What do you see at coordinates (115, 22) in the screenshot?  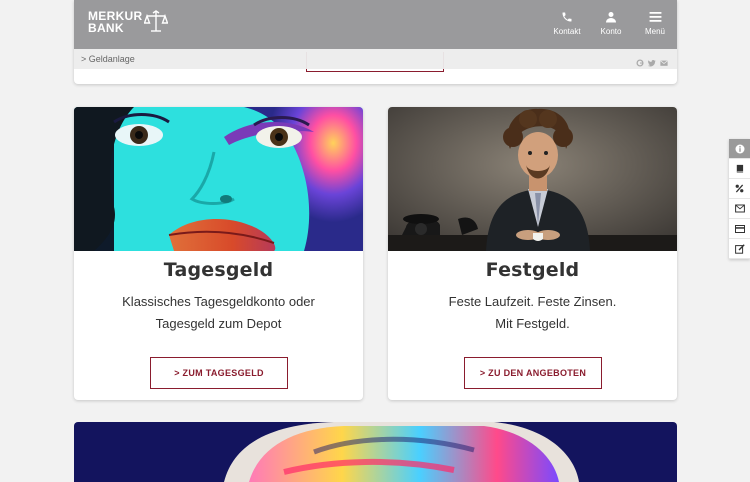 I see `logo-text: MERKUR BANK` at bounding box center [115, 22].